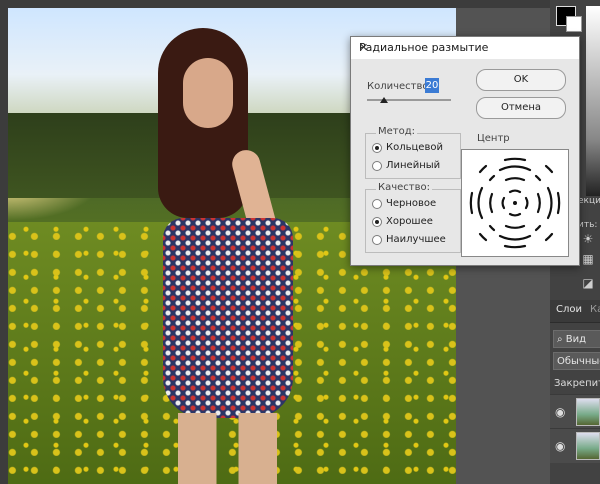  Describe the element at coordinates (595, 309) in the screenshot. I see `tab-channels: Ка` at that location.